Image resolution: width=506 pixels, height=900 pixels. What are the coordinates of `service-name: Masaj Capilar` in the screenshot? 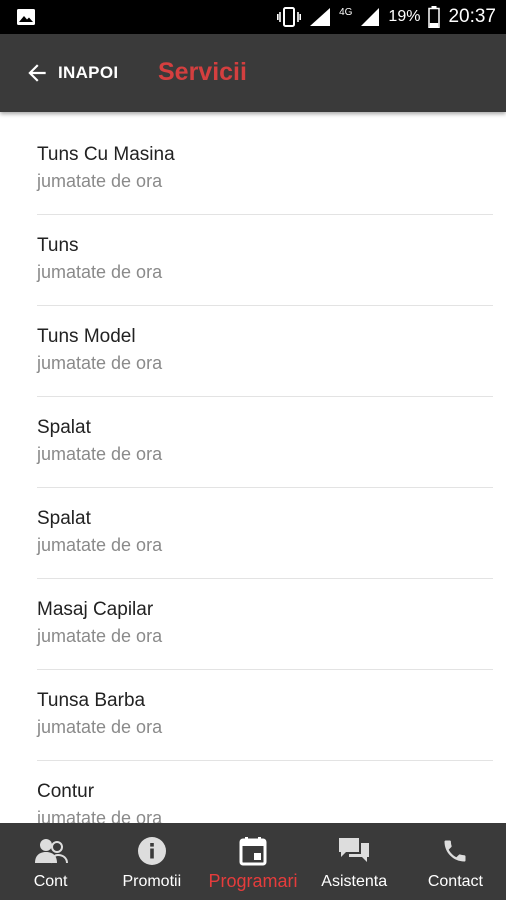 It's located at (95, 609).